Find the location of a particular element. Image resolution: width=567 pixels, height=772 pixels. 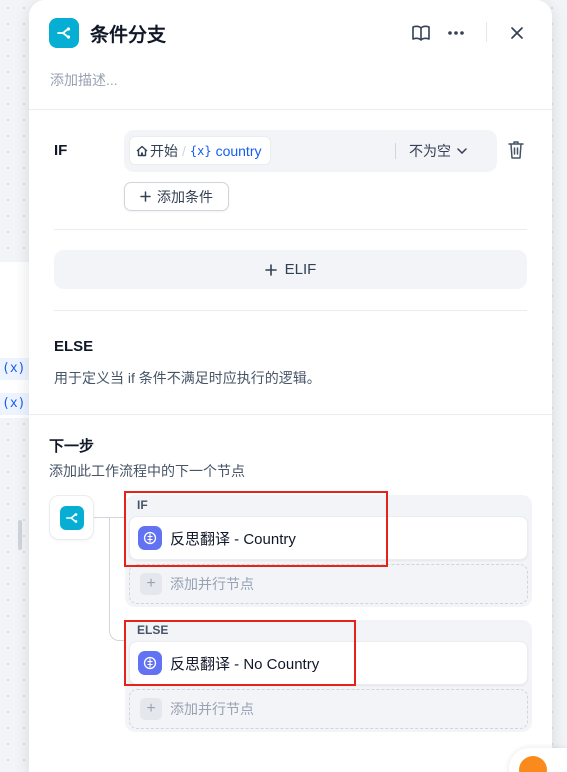

condition-row: 开始 / {x} country 不为空 is located at coordinates (310, 151).